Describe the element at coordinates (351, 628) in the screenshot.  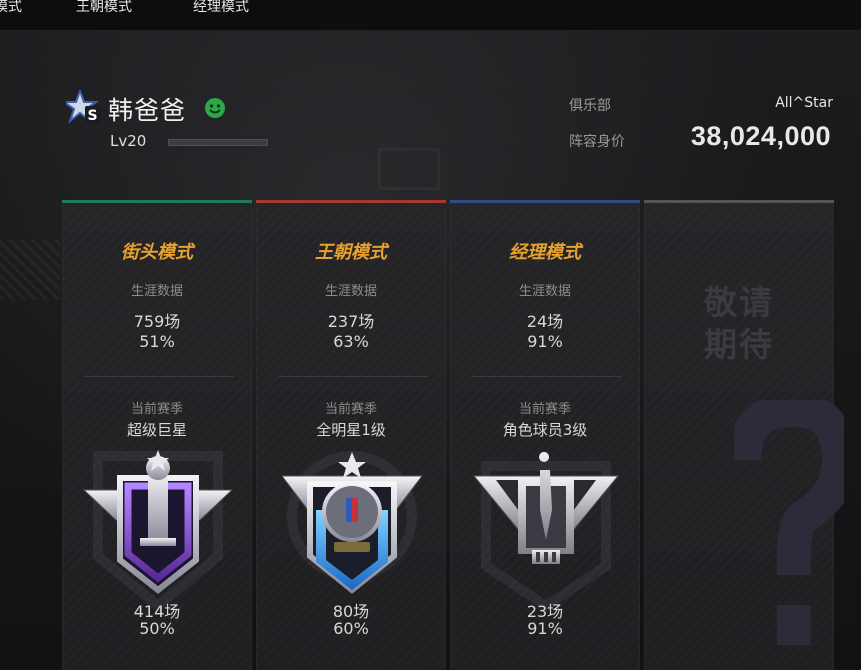
I see `season-win-rate: 60%` at that location.